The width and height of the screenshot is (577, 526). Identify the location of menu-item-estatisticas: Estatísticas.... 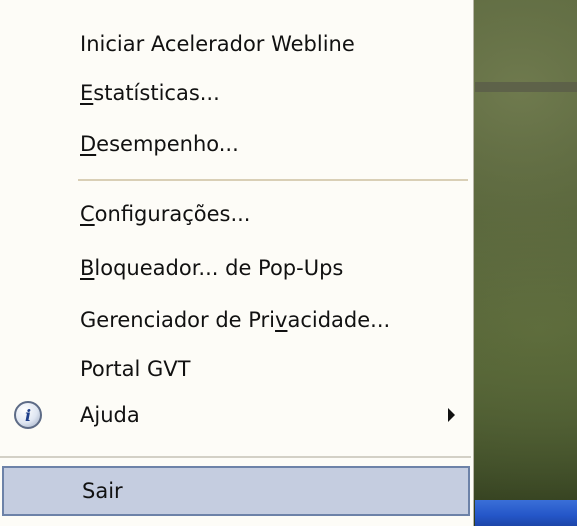
(235, 93).